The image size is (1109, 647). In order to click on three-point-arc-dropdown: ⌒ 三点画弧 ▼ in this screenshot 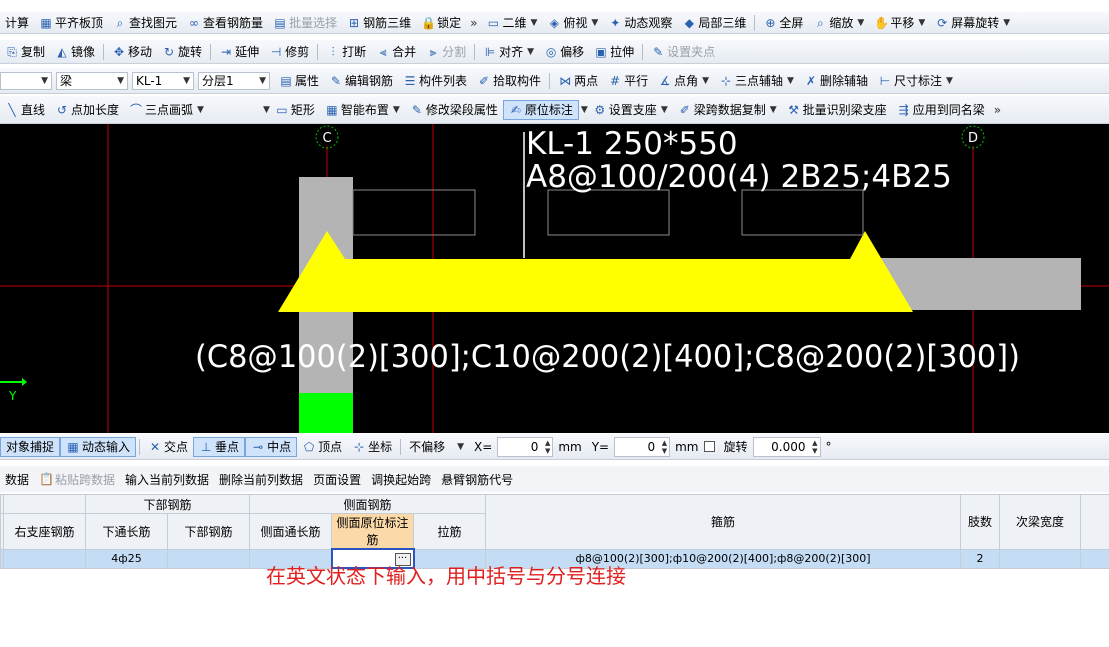, I will do `click(166, 110)`.